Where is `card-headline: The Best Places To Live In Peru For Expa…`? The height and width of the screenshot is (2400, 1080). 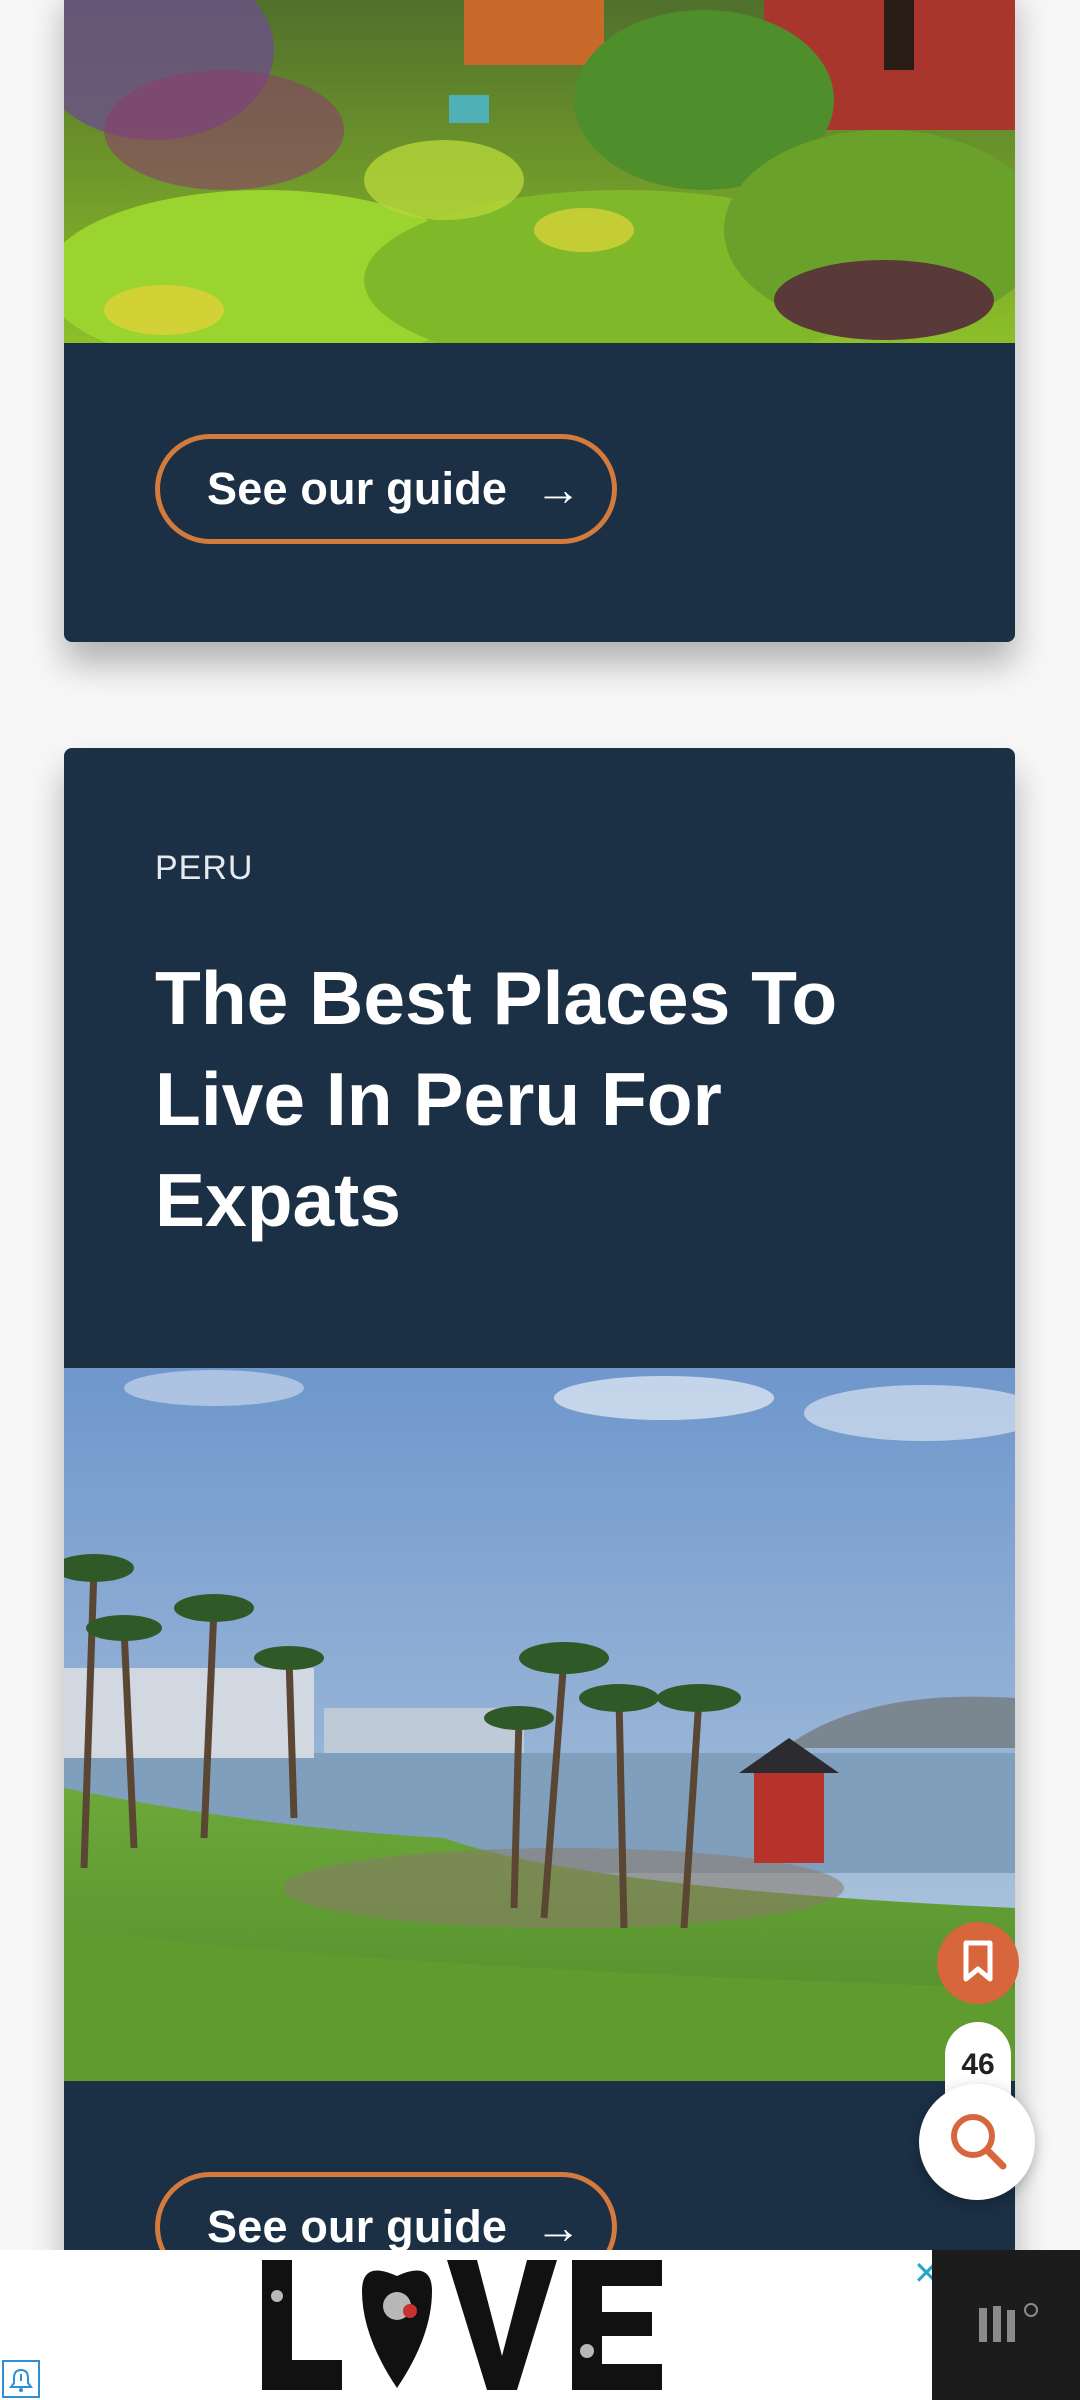
card-headline: The Best Places To Live In Peru For Expa… is located at coordinates (545, 1099).